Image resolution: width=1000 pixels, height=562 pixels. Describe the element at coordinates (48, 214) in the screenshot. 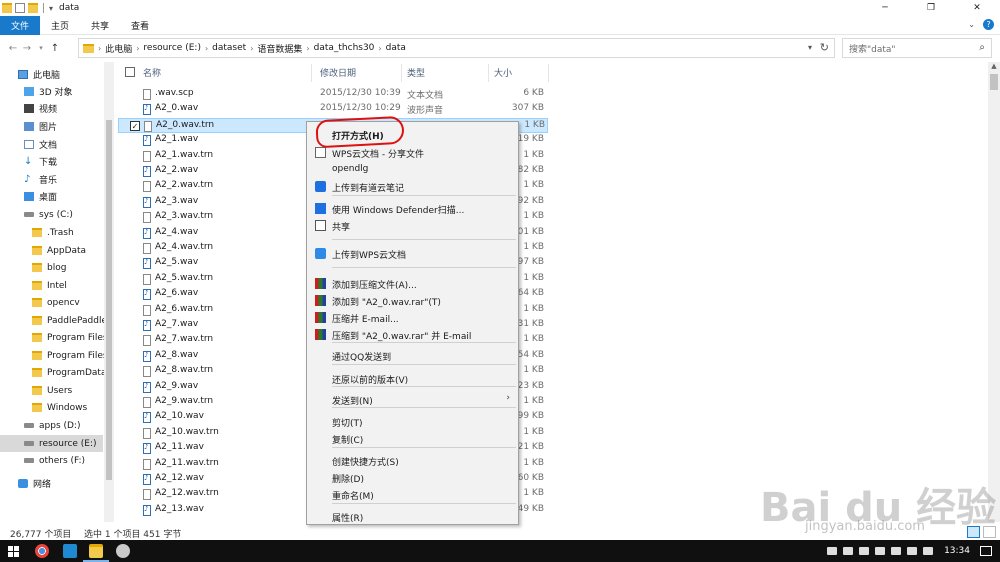

I see `sidebar-item: sys (C:)` at that location.